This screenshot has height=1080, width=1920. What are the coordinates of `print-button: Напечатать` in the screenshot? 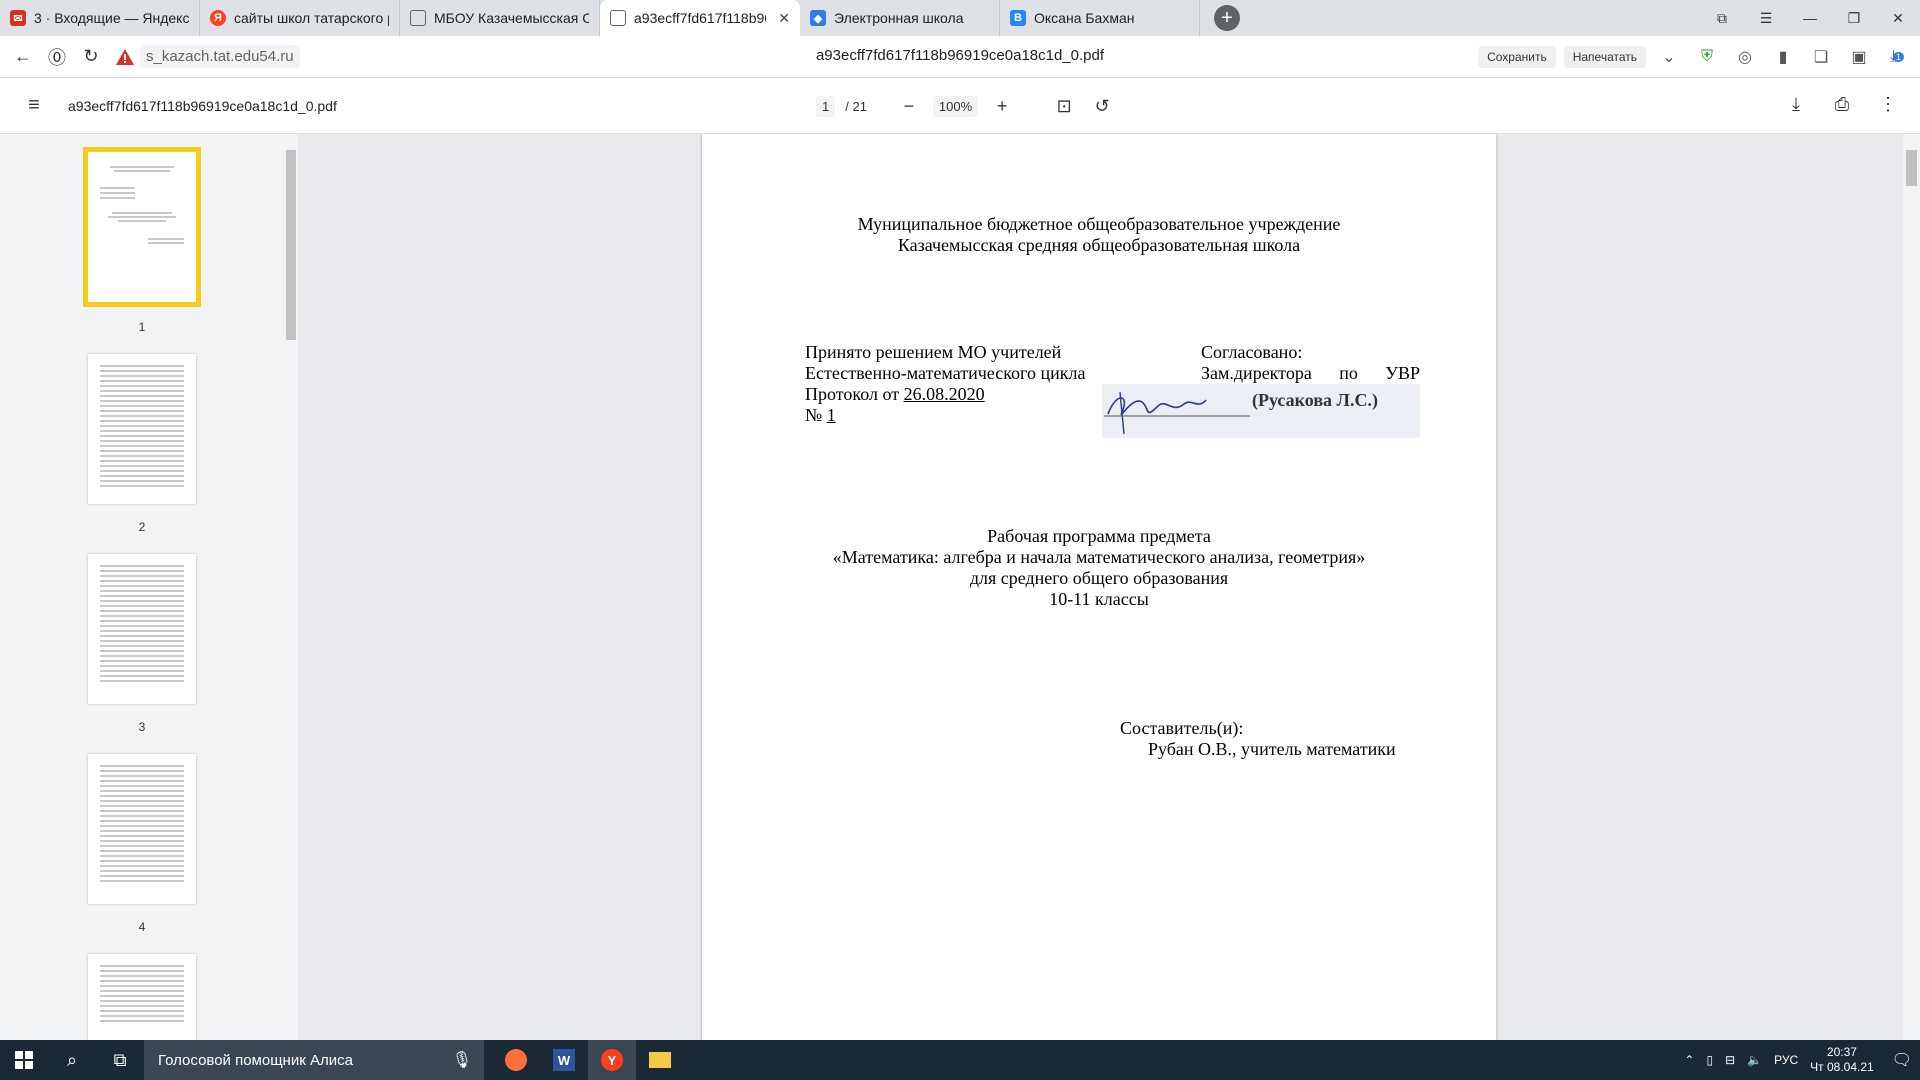 It's located at (1604, 57).